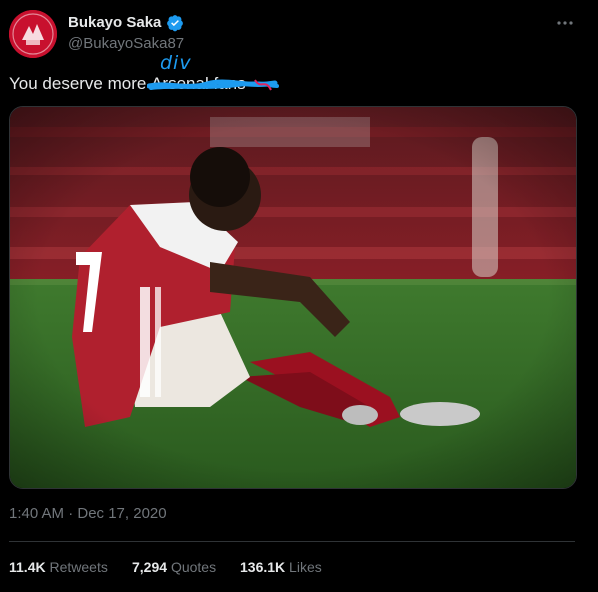 The width and height of the screenshot is (598, 592). I want to click on display-name: Bukayo Saka, so click(114, 23).